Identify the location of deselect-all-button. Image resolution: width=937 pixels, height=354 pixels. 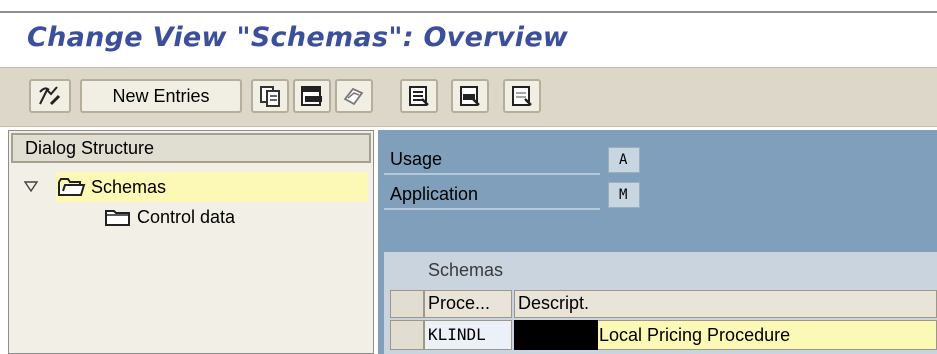
(522, 96).